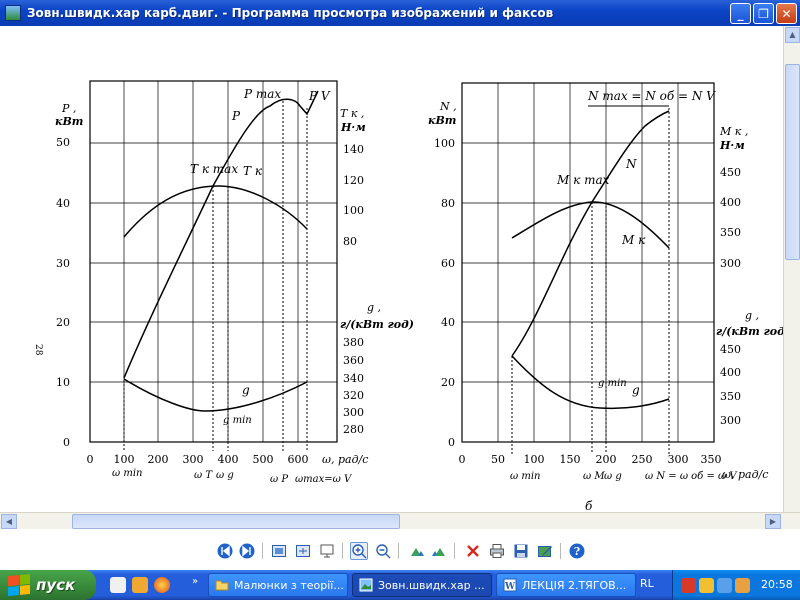 Image resolution: width=800 pixels, height=600 pixels. I want to click on left-p-tick: 0, so click(66, 442).